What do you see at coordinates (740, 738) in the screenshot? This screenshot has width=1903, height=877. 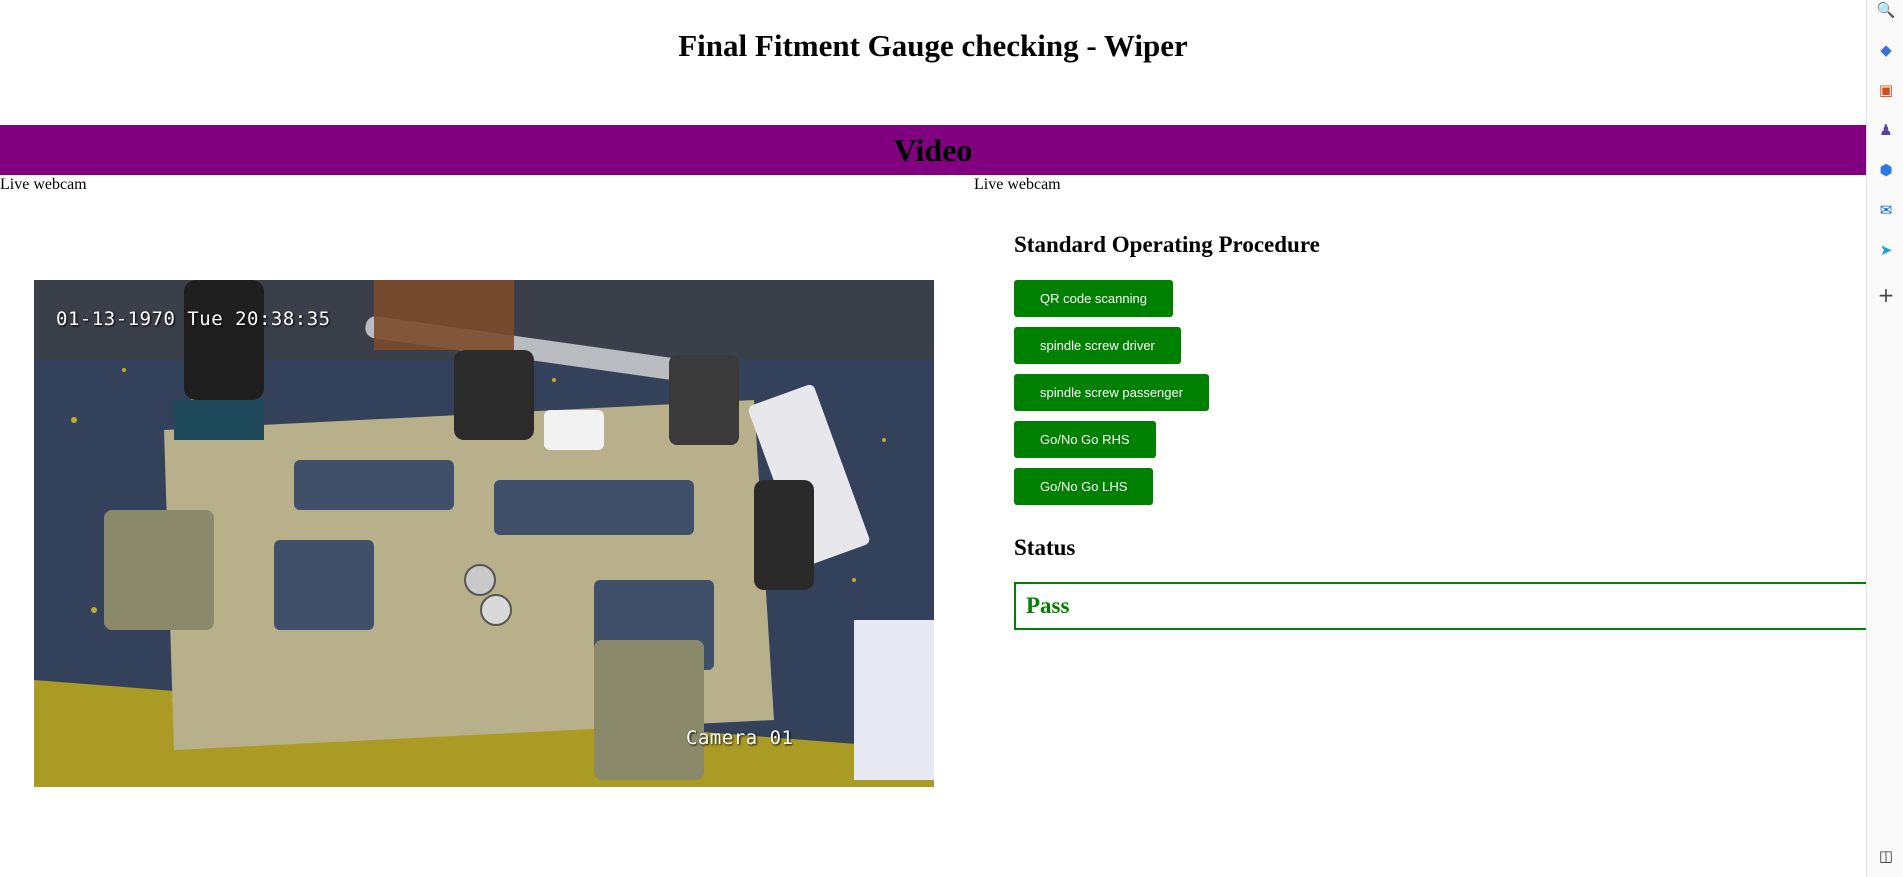 I see `camera-name: Camera 01` at bounding box center [740, 738].